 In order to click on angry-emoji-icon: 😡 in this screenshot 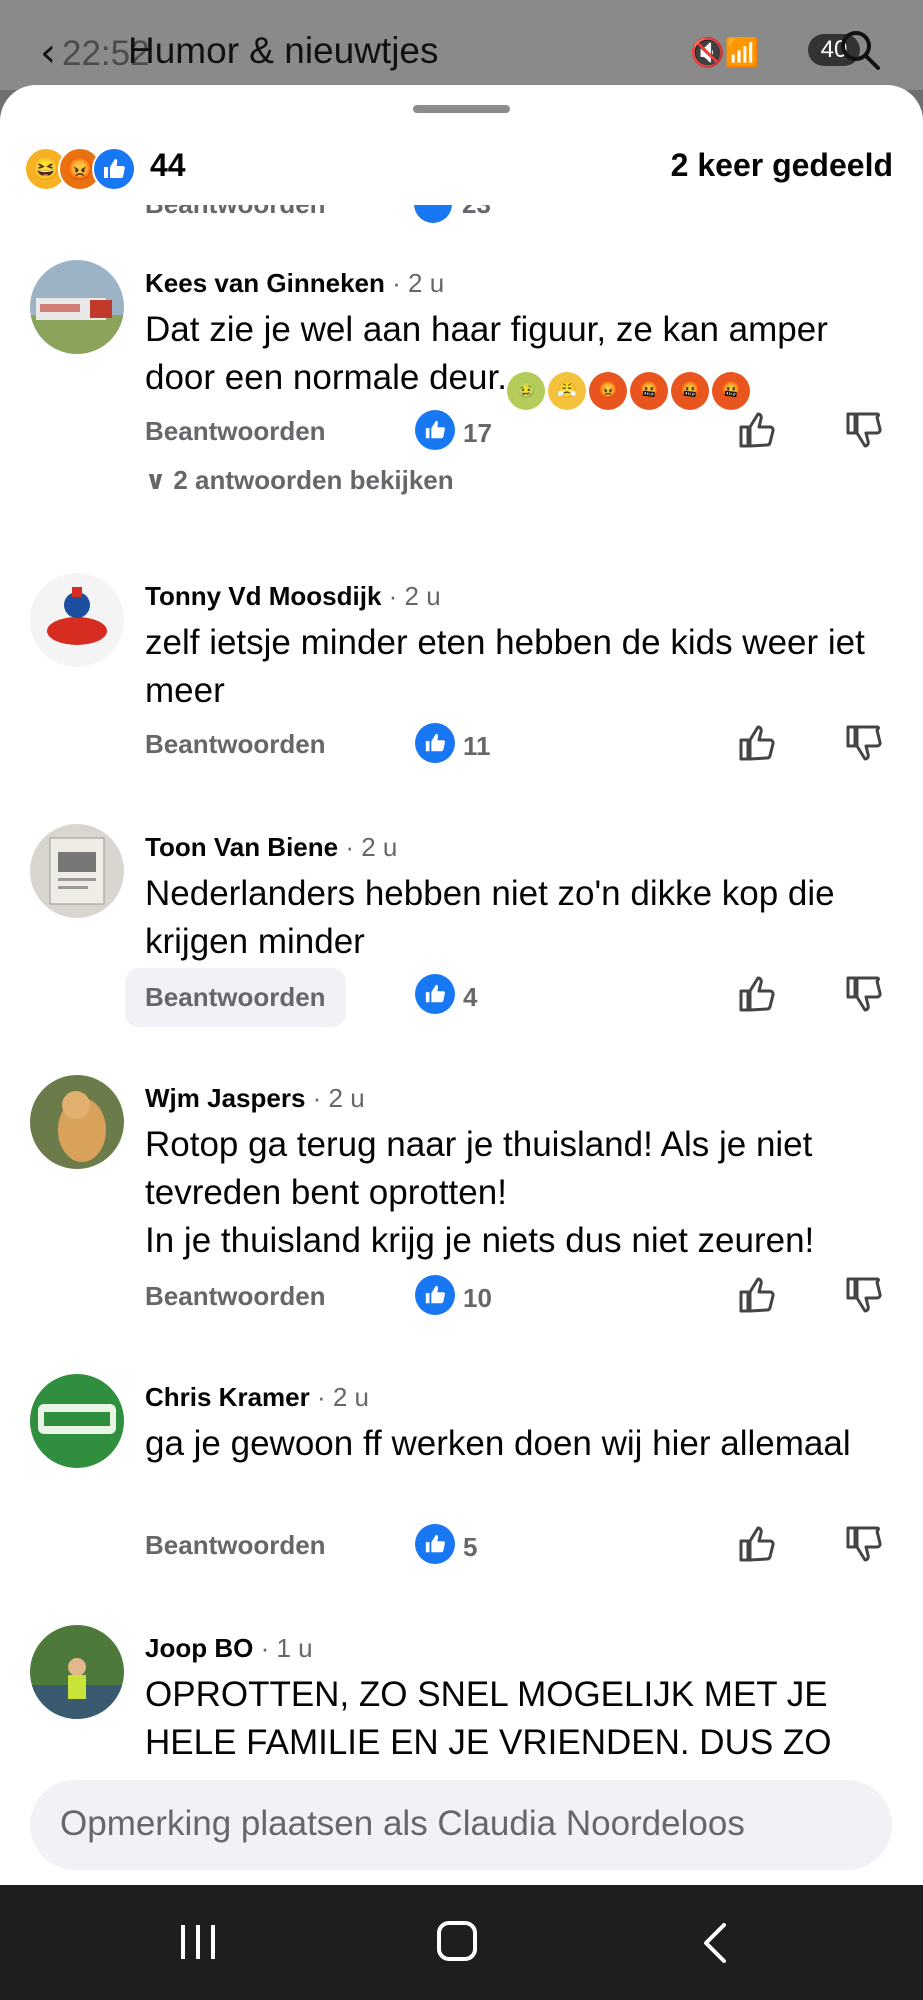, I will do `click(607, 391)`.